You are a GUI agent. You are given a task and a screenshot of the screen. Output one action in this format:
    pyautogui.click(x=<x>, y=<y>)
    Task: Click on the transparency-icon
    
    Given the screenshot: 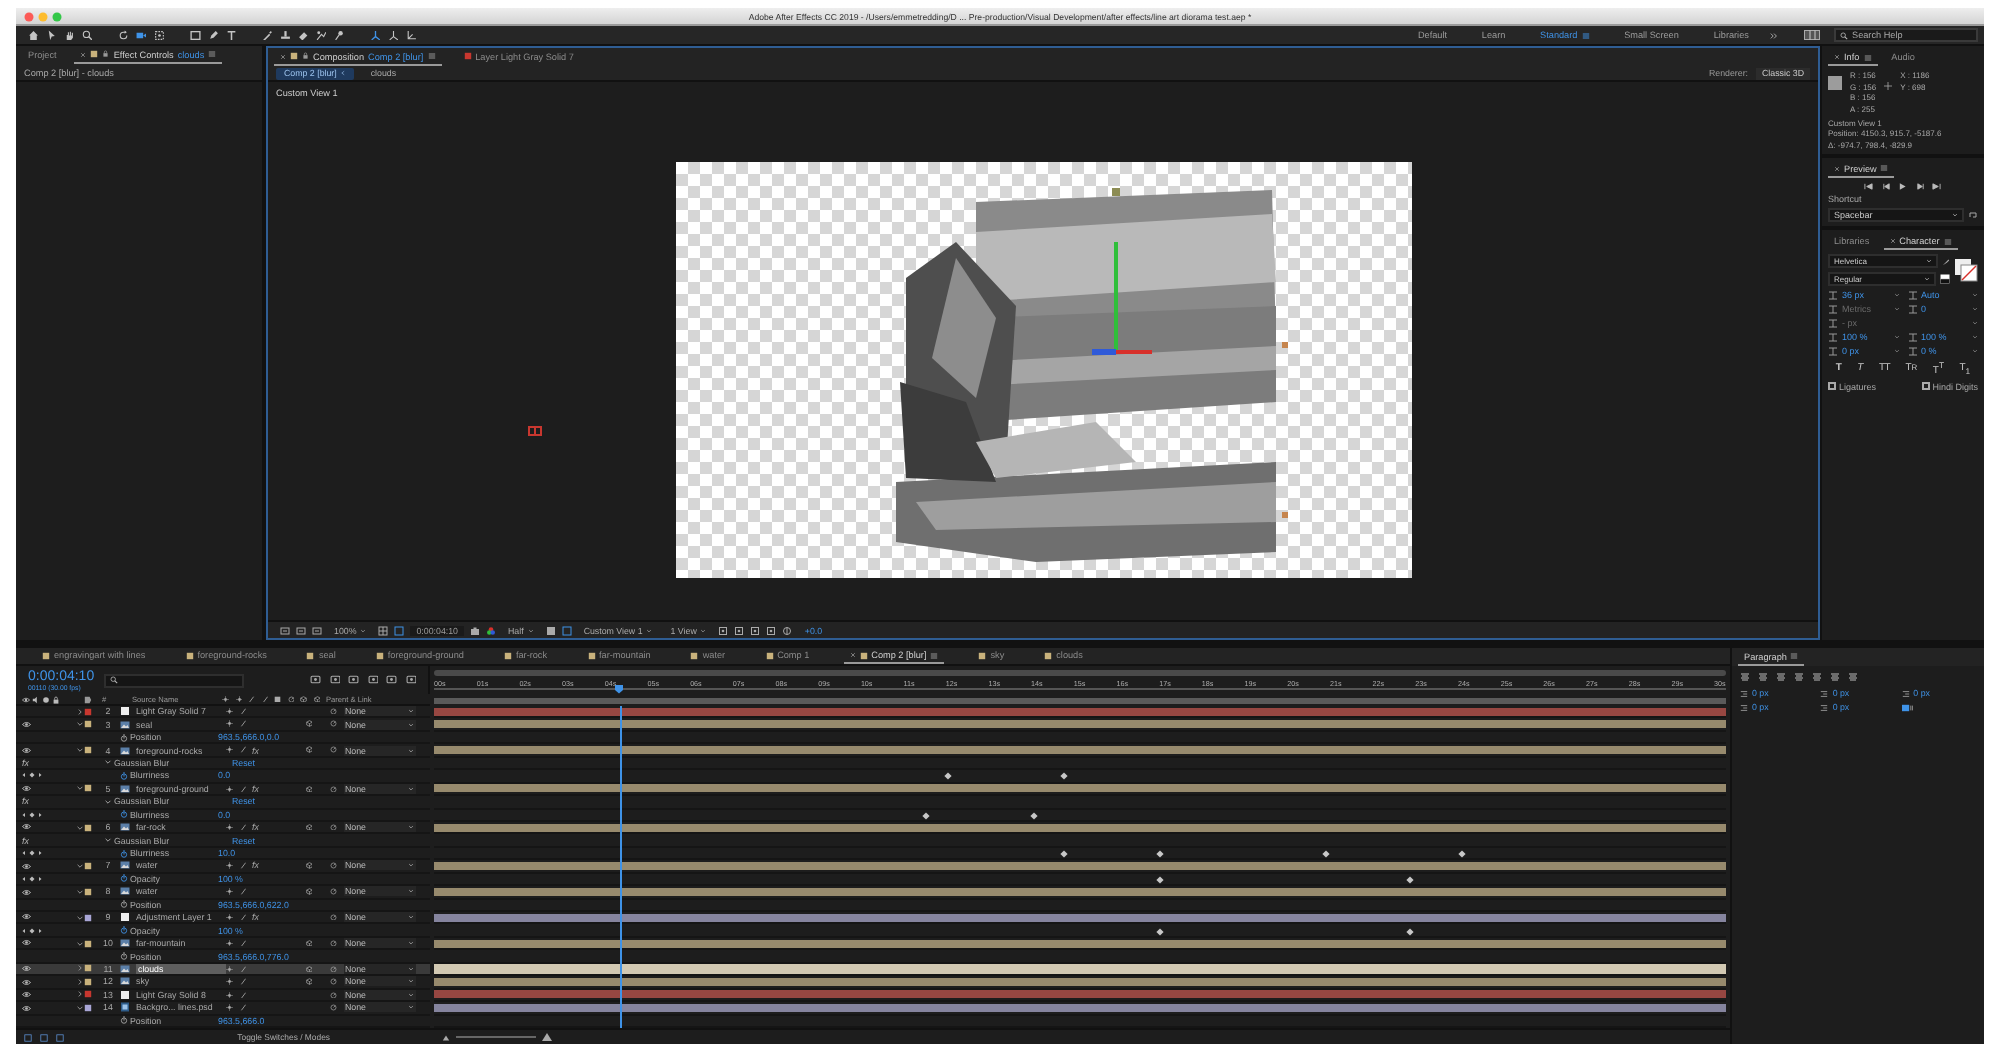 What is the action you would take?
    pyautogui.click(x=550, y=630)
    